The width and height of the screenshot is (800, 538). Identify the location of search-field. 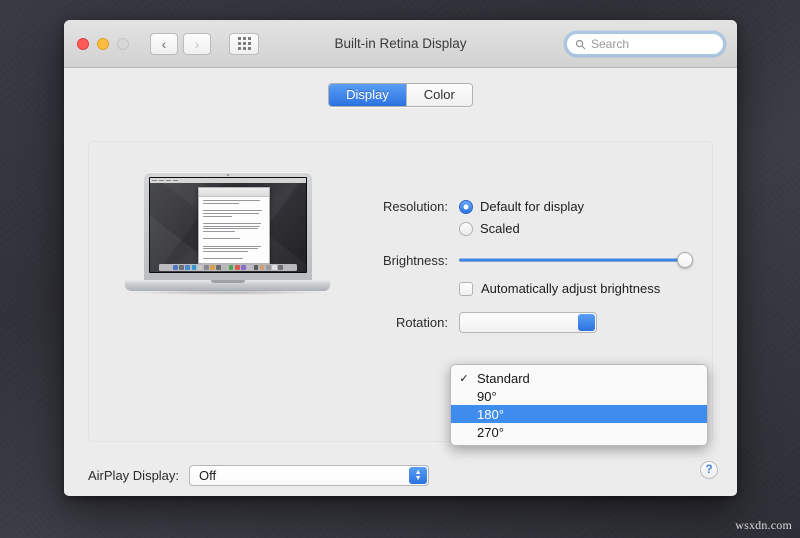
(645, 44).